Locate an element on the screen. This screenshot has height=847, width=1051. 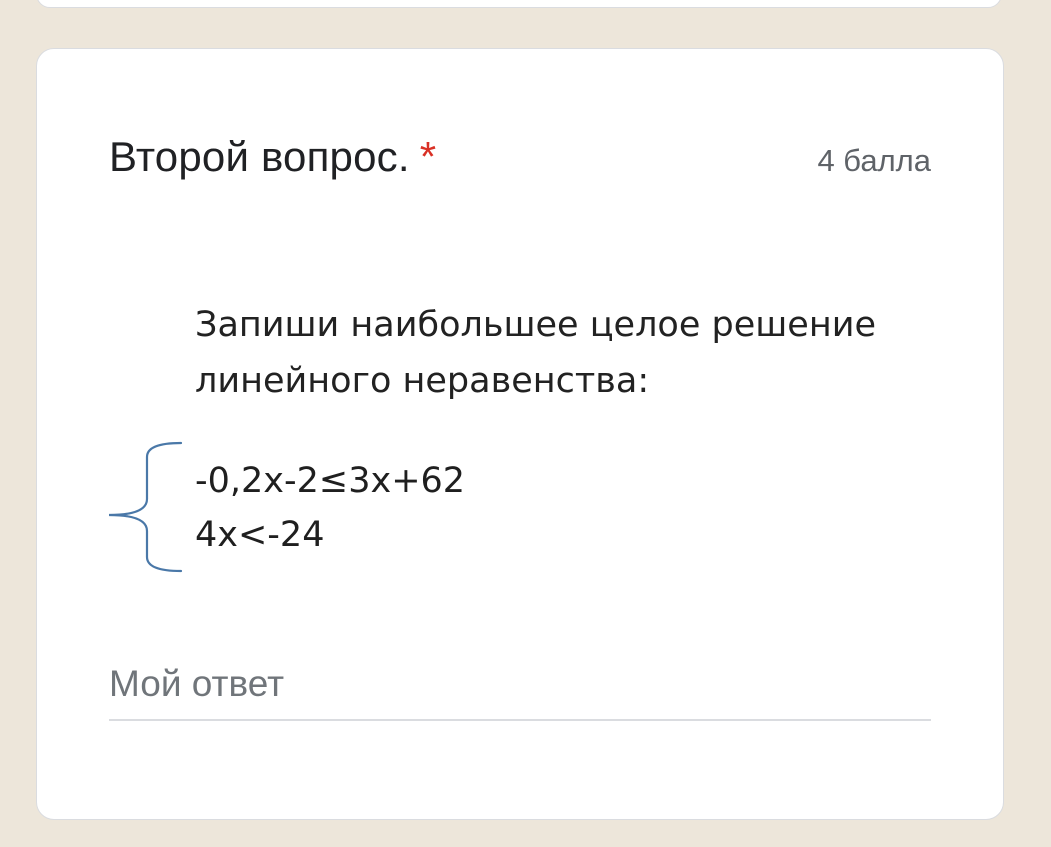
question-title: Второй вопрос. * is located at coordinates (272, 157).